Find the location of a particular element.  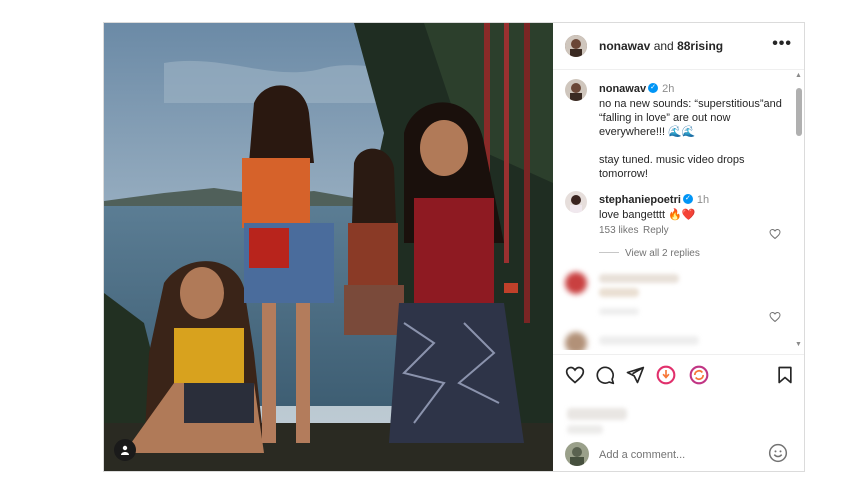

header-collaborator-link: 88rising is located at coordinates (700, 46).